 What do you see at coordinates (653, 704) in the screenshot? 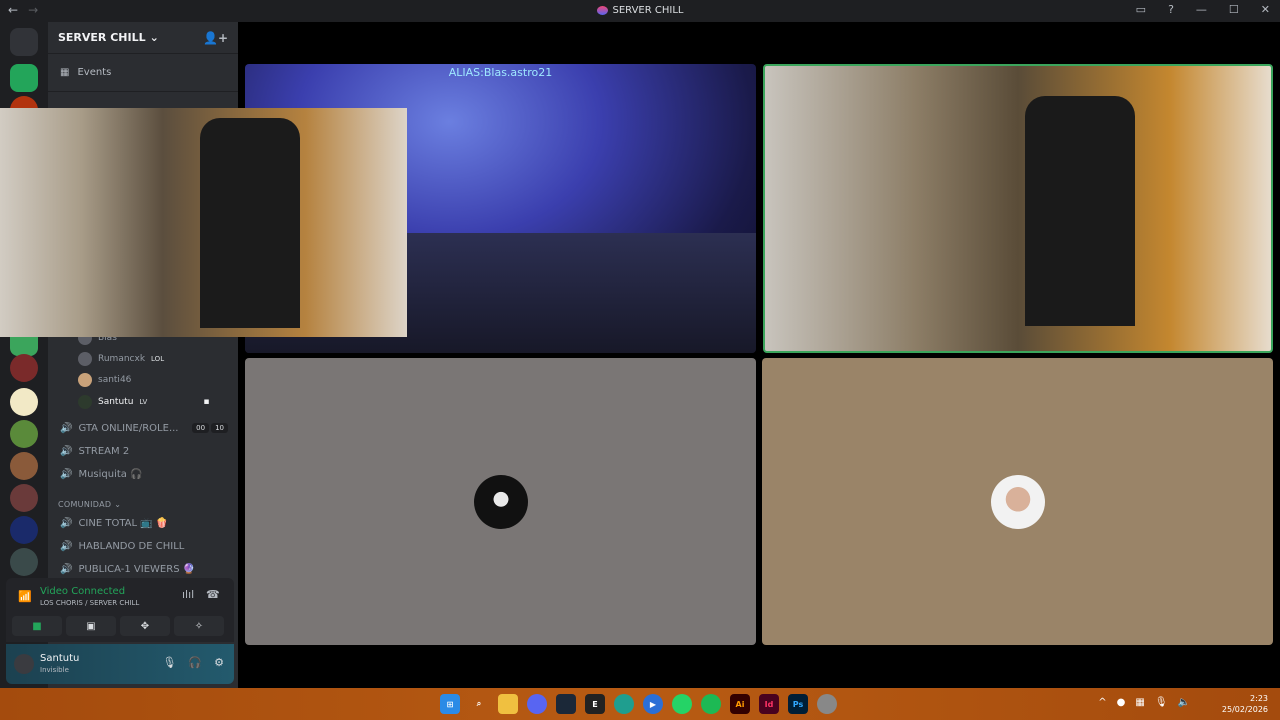
I see `media-icon: ▶` at bounding box center [653, 704].